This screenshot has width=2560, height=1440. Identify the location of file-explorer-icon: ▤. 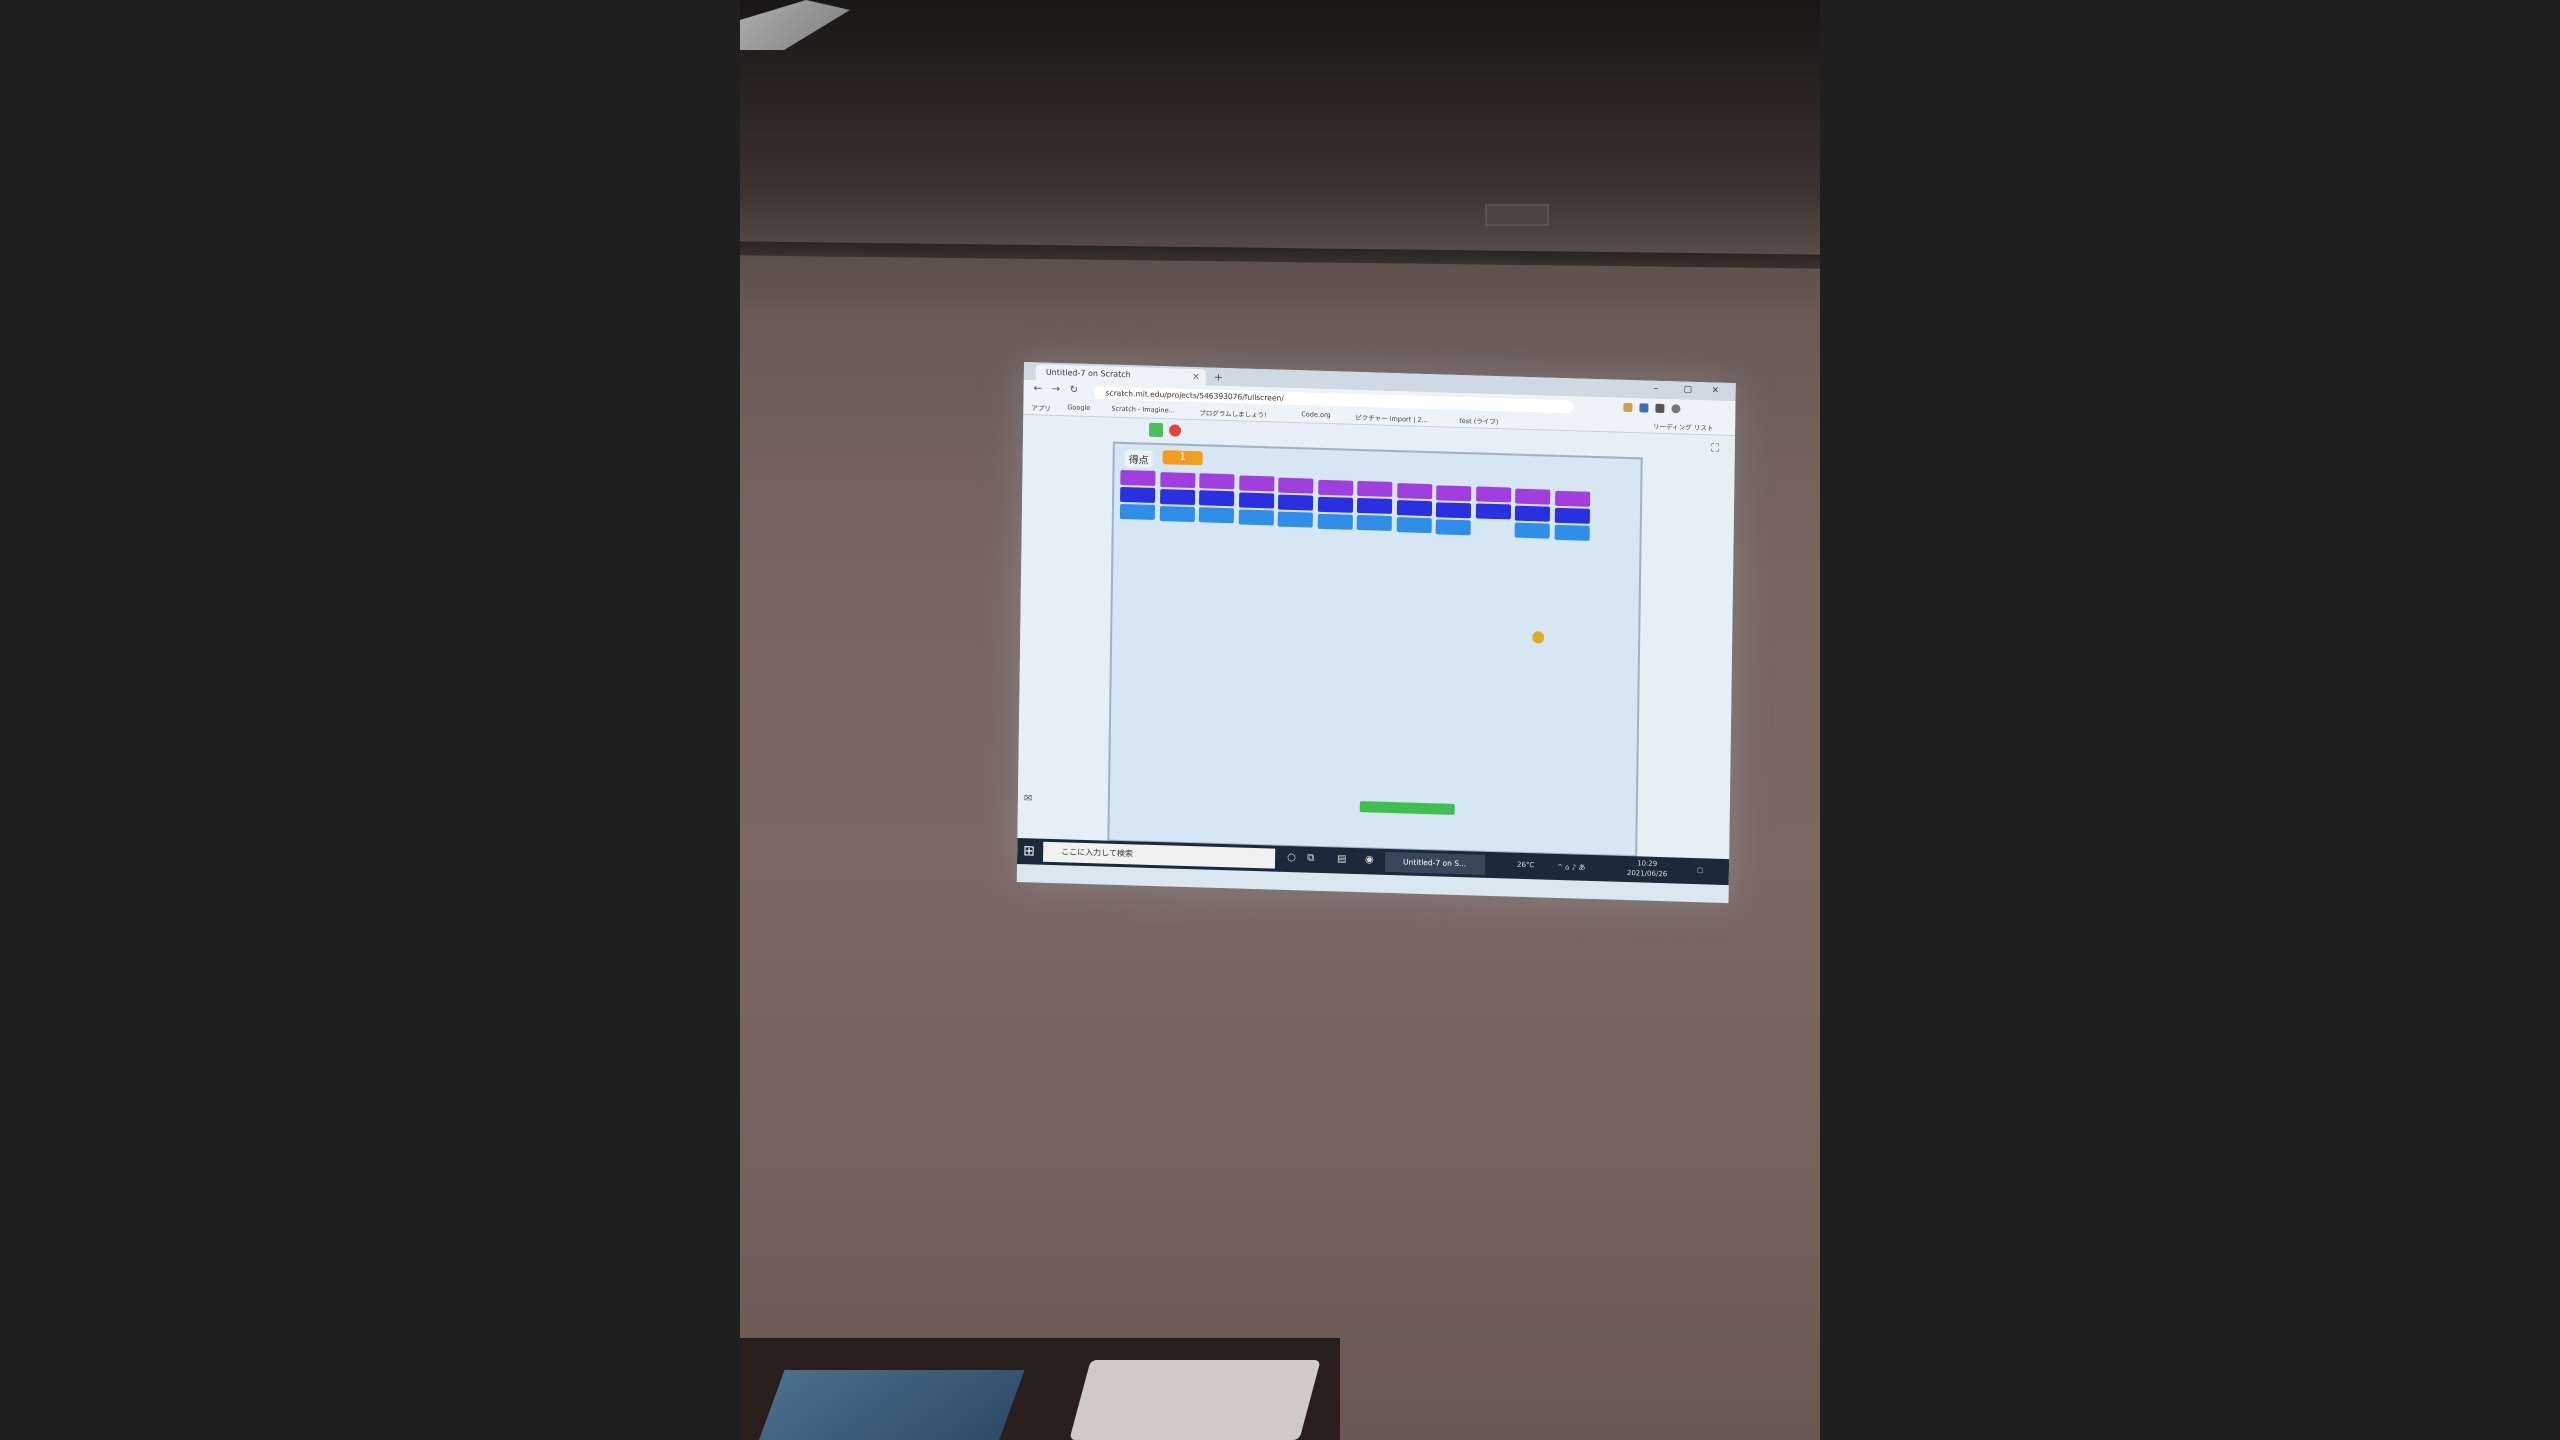
(1342, 858).